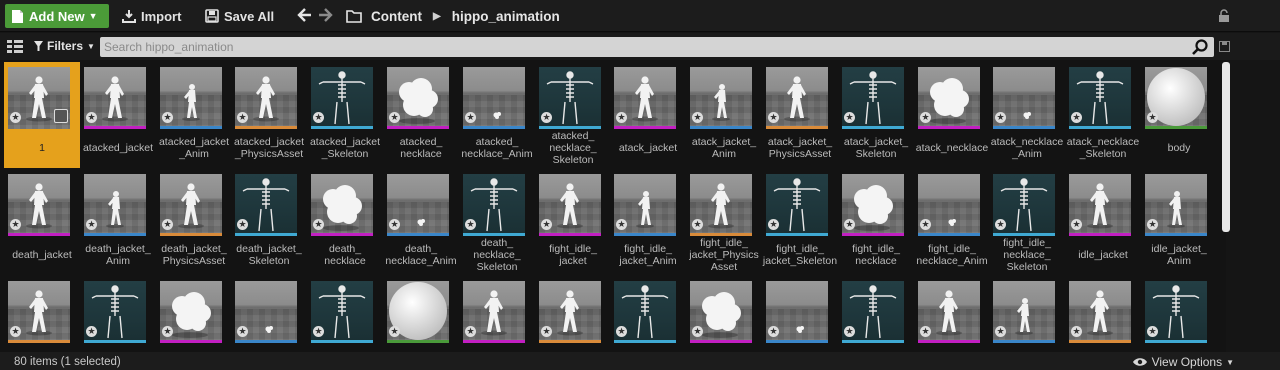  I want to click on filters-dropdown: Filters ▼, so click(64, 46).